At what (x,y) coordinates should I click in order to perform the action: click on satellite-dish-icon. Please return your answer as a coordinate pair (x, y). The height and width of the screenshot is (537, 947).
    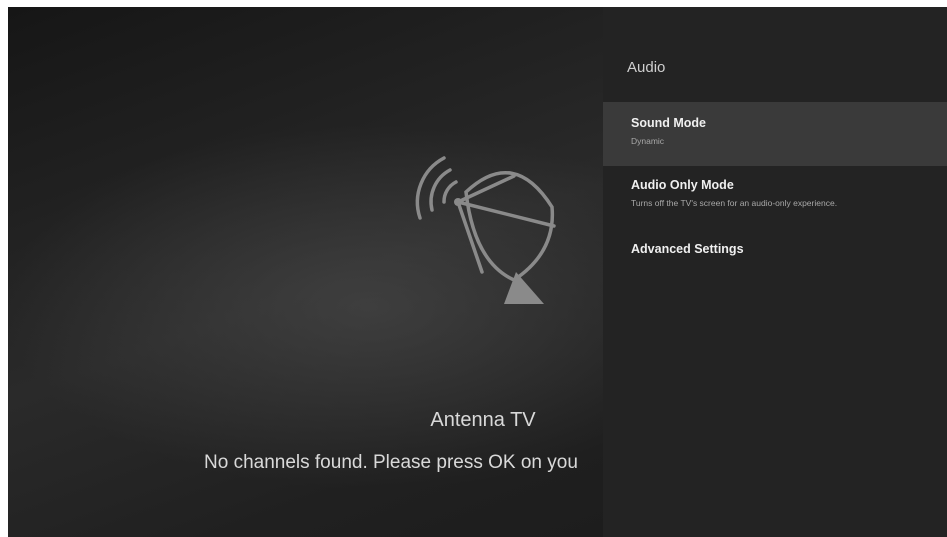
    Looking at the image, I should click on (485, 230).